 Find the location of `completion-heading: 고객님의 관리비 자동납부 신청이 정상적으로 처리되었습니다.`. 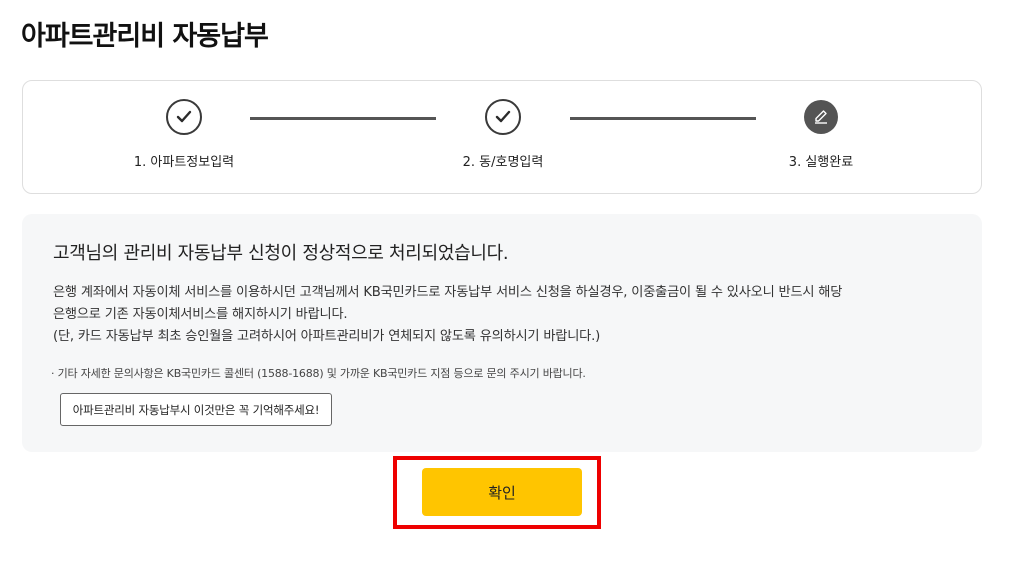

completion-heading: 고객님의 관리비 자동납부 신청이 정상적으로 처리되었습니다. is located at coordinates (281, 253).